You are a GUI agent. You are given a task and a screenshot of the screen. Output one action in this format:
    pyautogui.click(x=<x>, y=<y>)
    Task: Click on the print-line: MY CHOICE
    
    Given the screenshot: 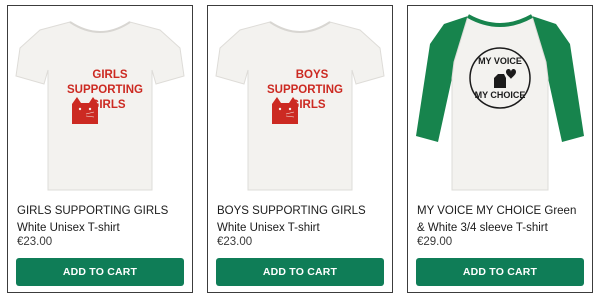 What is the action you would take?
    pyautogui.click(x=500, y=95)
    